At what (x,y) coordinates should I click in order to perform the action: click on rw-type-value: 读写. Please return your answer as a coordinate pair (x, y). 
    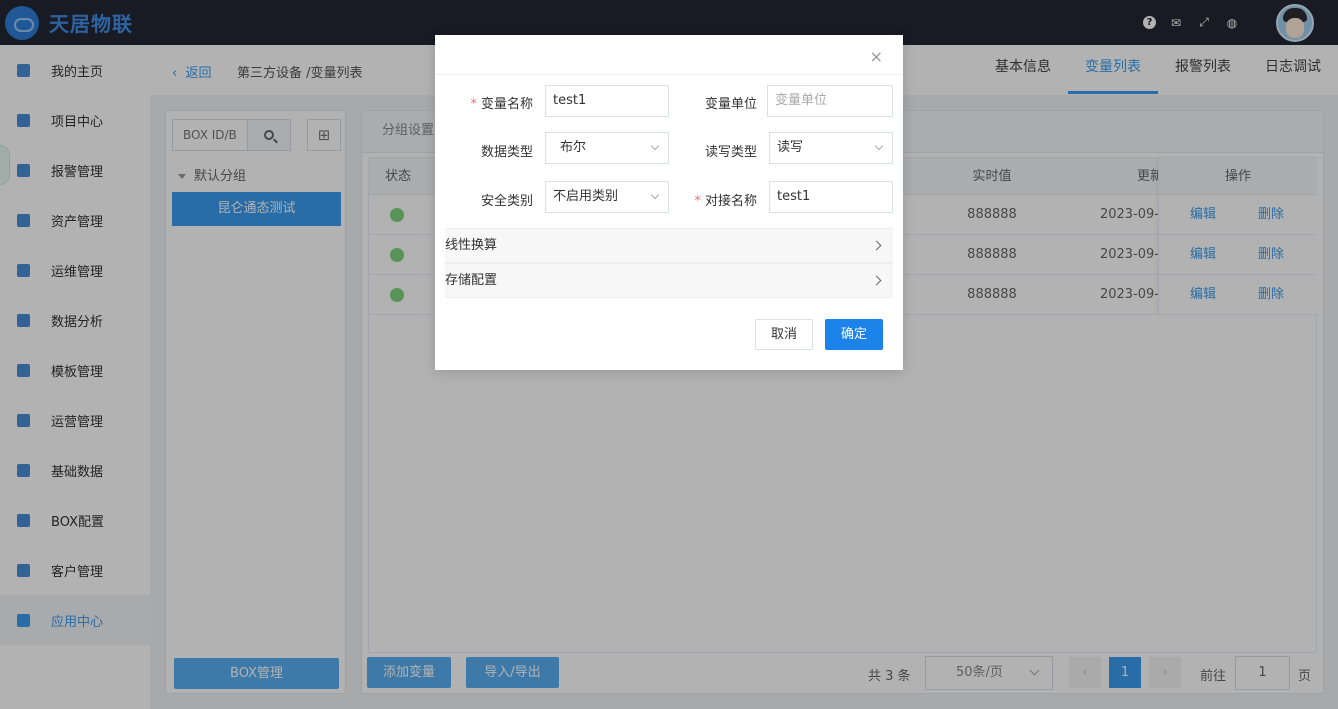
    Looking at the image, I should click on (790, 147).